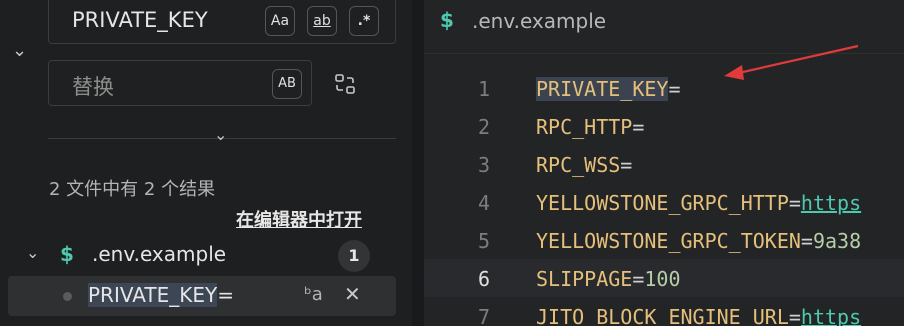 This screenshot has height=326, width=904. What do you see at coordinates (140, 20) in the screenshot?
I see `search-input: PRIVATE_KEY` at bounding box center [140, 20].